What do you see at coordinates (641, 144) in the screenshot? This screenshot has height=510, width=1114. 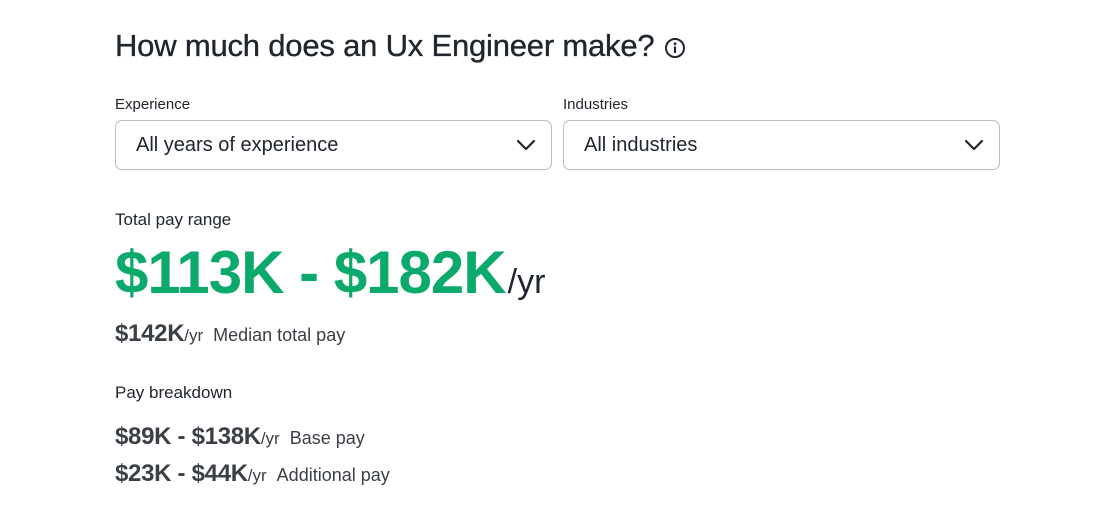 I see `industries-select-value: All industries` at bounding box center [641, 144].